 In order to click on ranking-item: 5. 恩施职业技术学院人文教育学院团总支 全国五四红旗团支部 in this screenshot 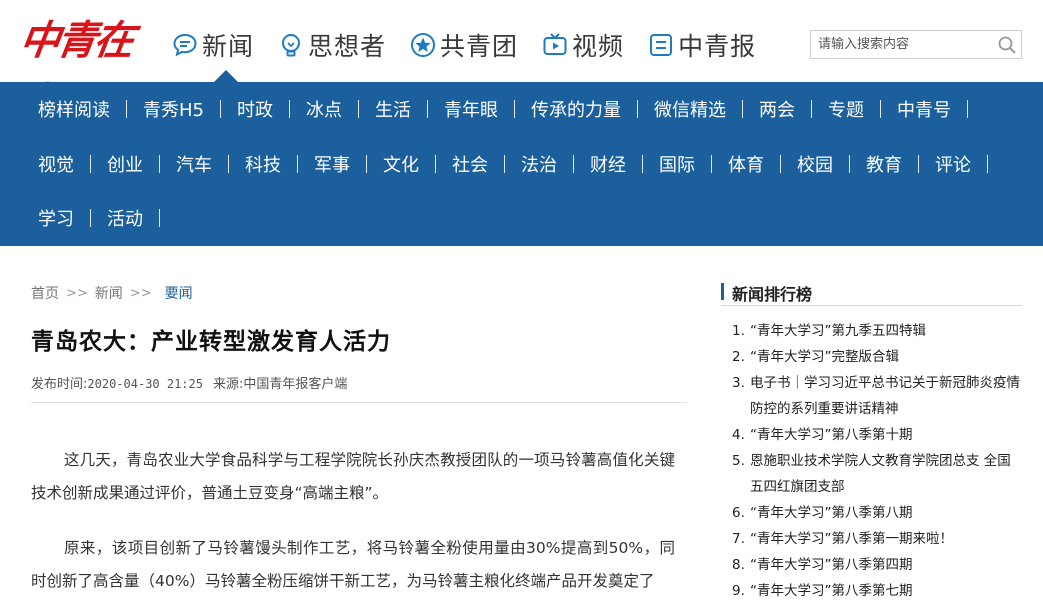, I will do `click(878, 474)`.